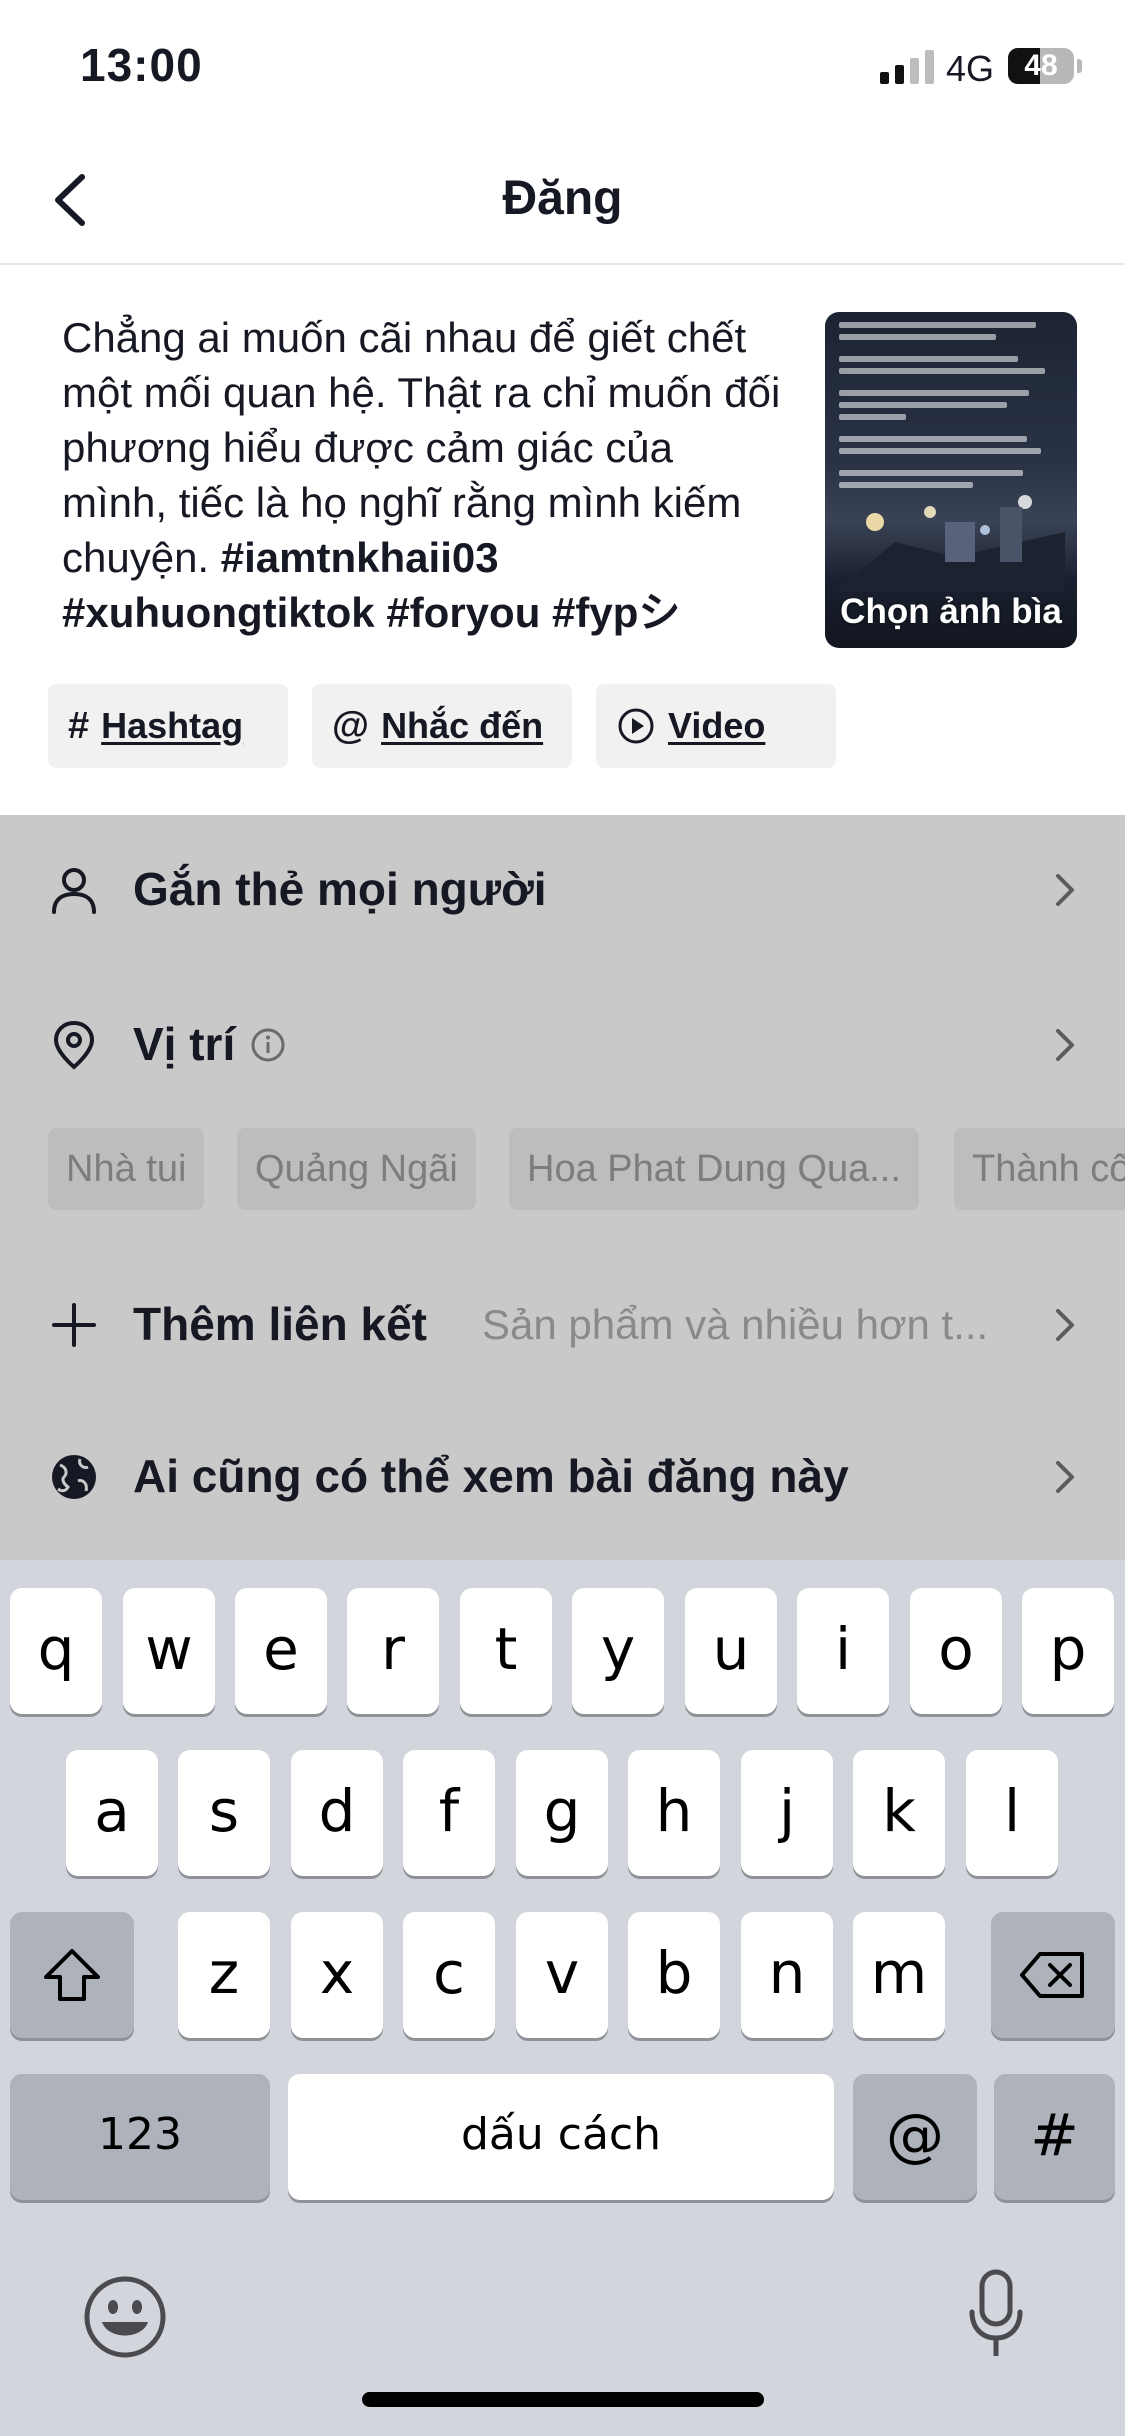 Image resolution: width=1125 pixels, height=2436 pixels. What do you see at coordinates (899, 1813) in the screenshot?
I see `key-k: k` at bounding box center [899, 1813].